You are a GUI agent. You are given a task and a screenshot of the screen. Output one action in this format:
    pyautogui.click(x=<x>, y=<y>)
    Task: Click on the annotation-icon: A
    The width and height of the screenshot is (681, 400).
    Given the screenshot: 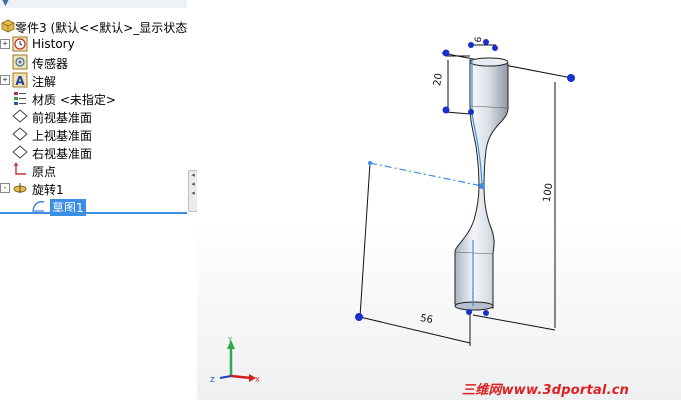 What is the action you would take?
    pyautogui.click(x=20, y=80)
    